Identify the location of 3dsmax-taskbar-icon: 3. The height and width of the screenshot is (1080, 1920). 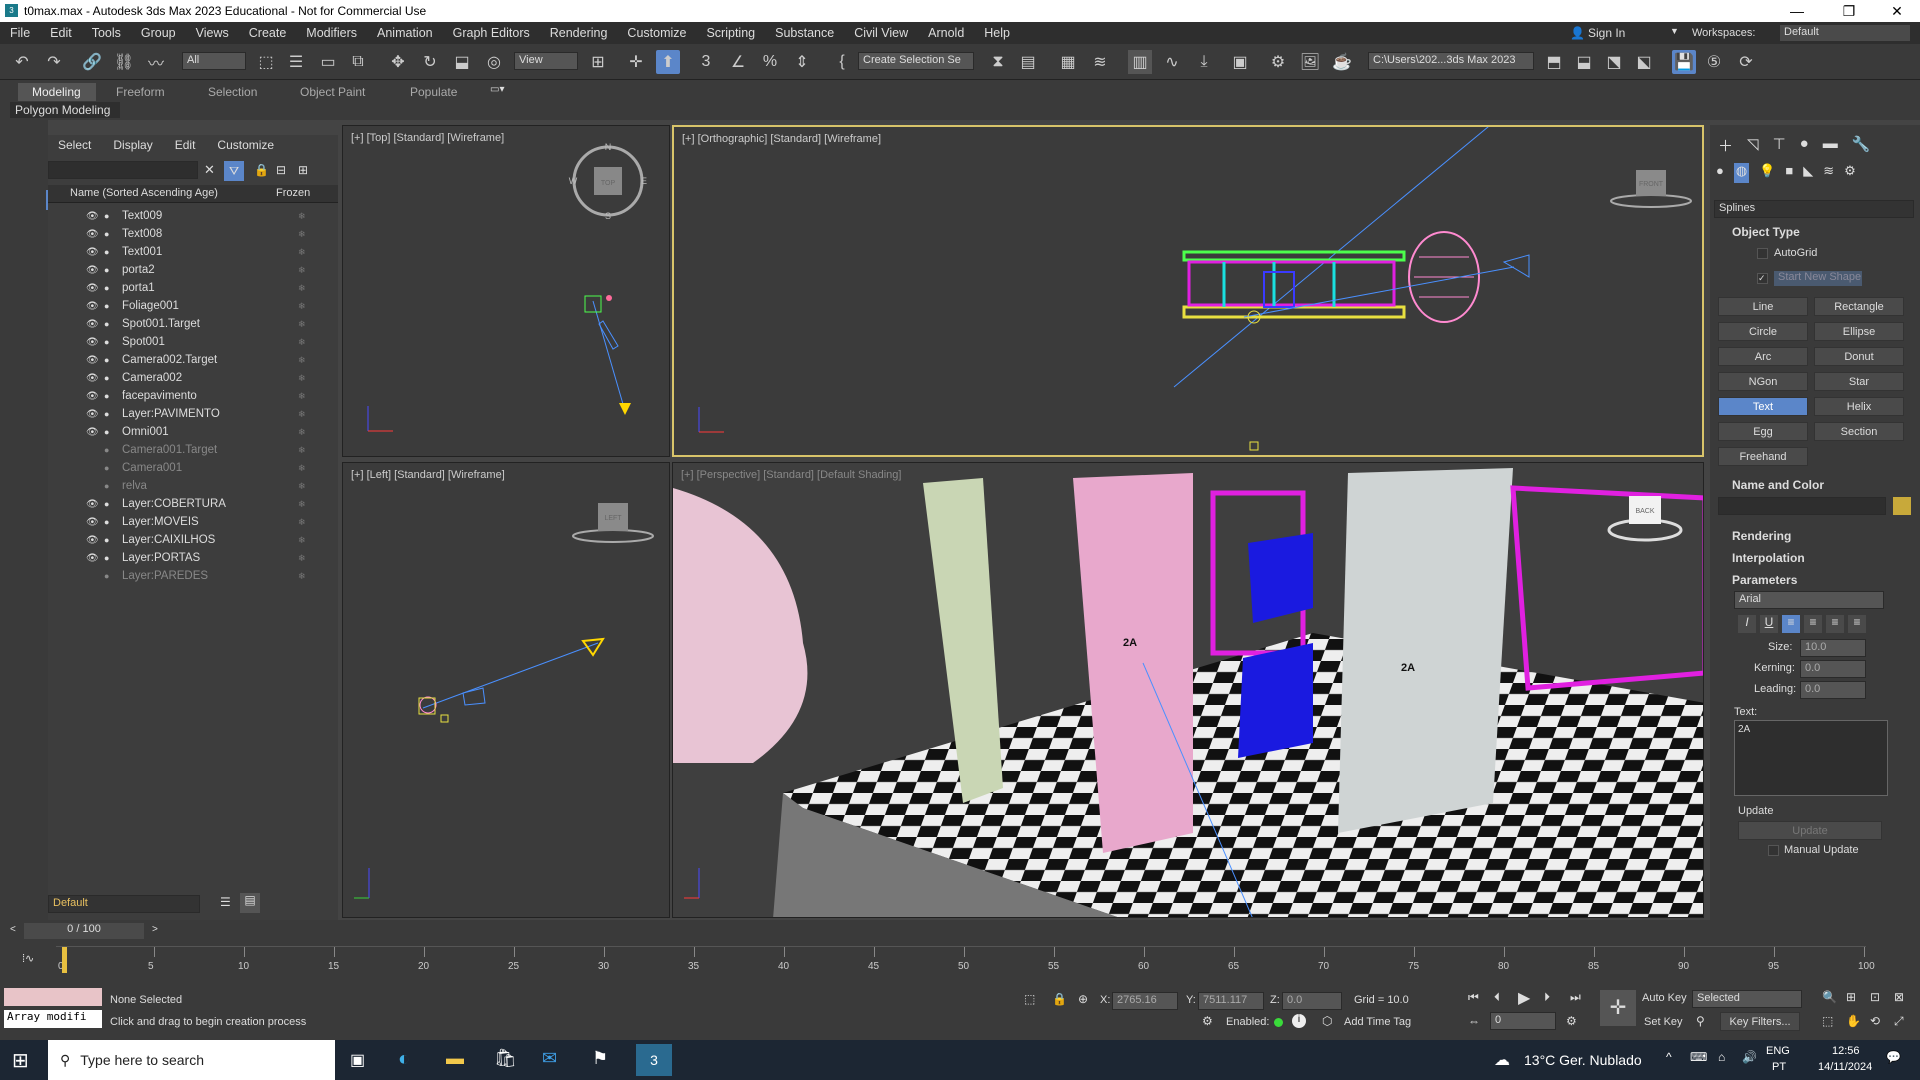
(654, 1060).